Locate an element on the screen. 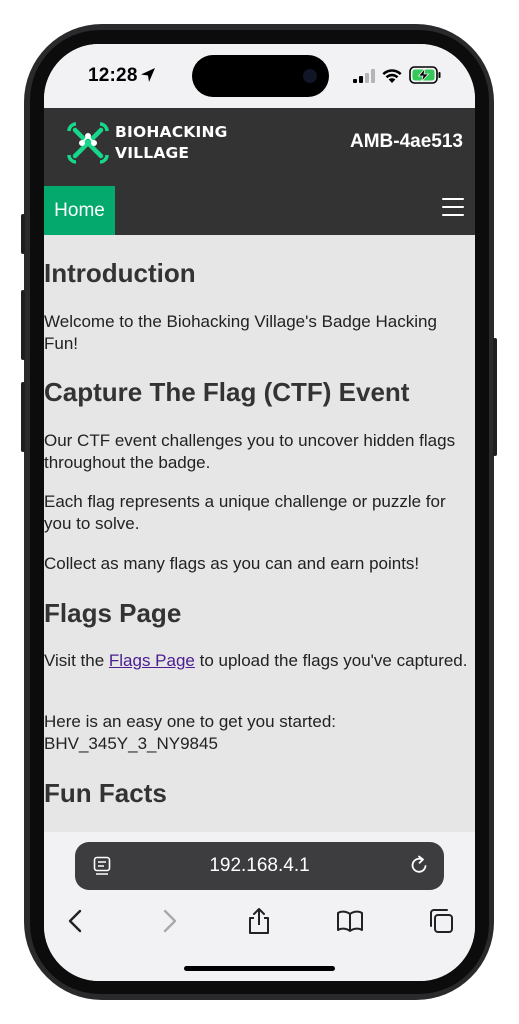  device-id: AMB-4ae513 is located at coordinates (406, 141).